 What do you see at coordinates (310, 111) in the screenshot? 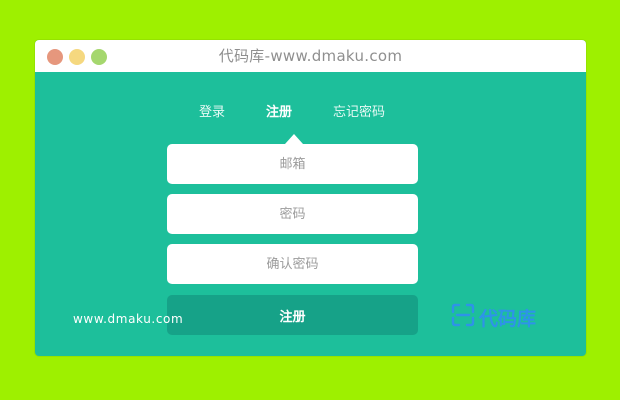
I see `auth-tabs: 登录 注册 忘记密码` at bounding box center [310, 111].